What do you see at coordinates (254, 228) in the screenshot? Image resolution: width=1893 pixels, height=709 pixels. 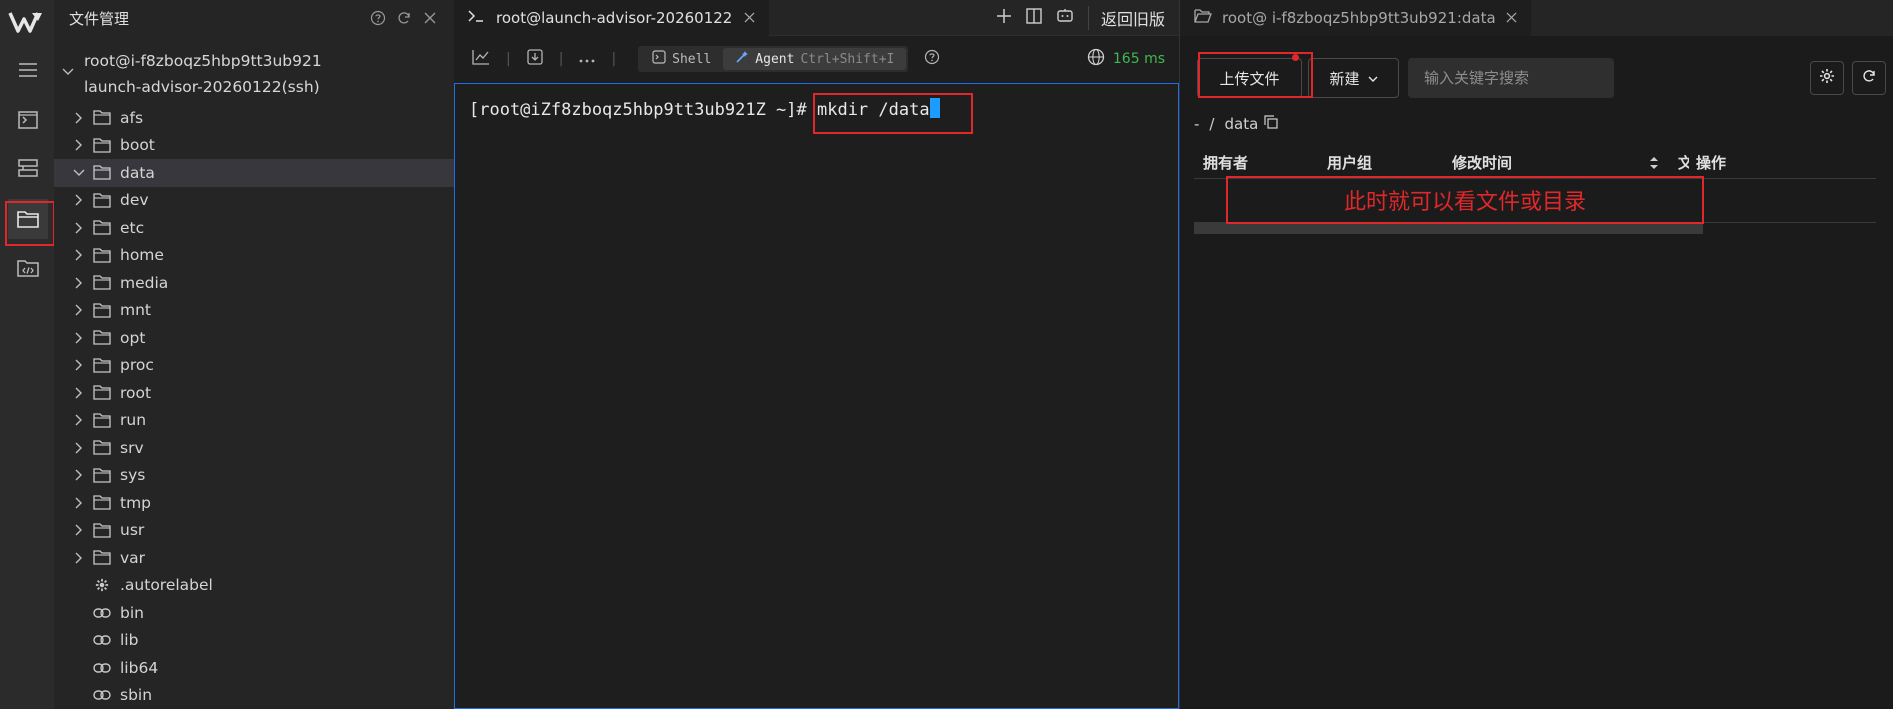 I see `tree-item-folder: etc` at bounding box center [254, 228].